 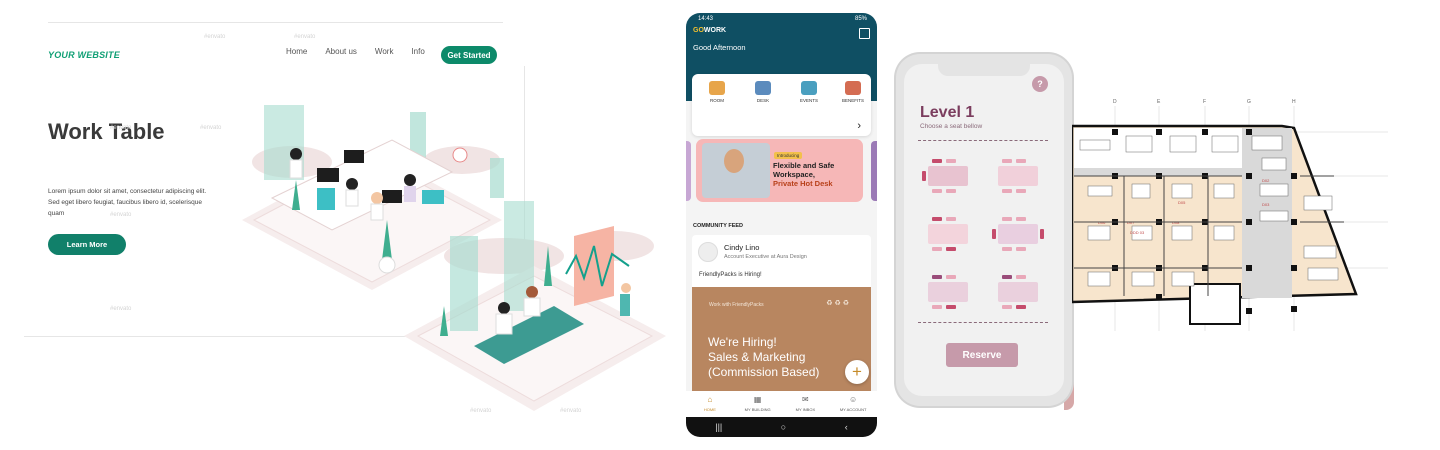 I want to click on post-author-role: Account Executive at Aura Design, so click(x=765, y=257).